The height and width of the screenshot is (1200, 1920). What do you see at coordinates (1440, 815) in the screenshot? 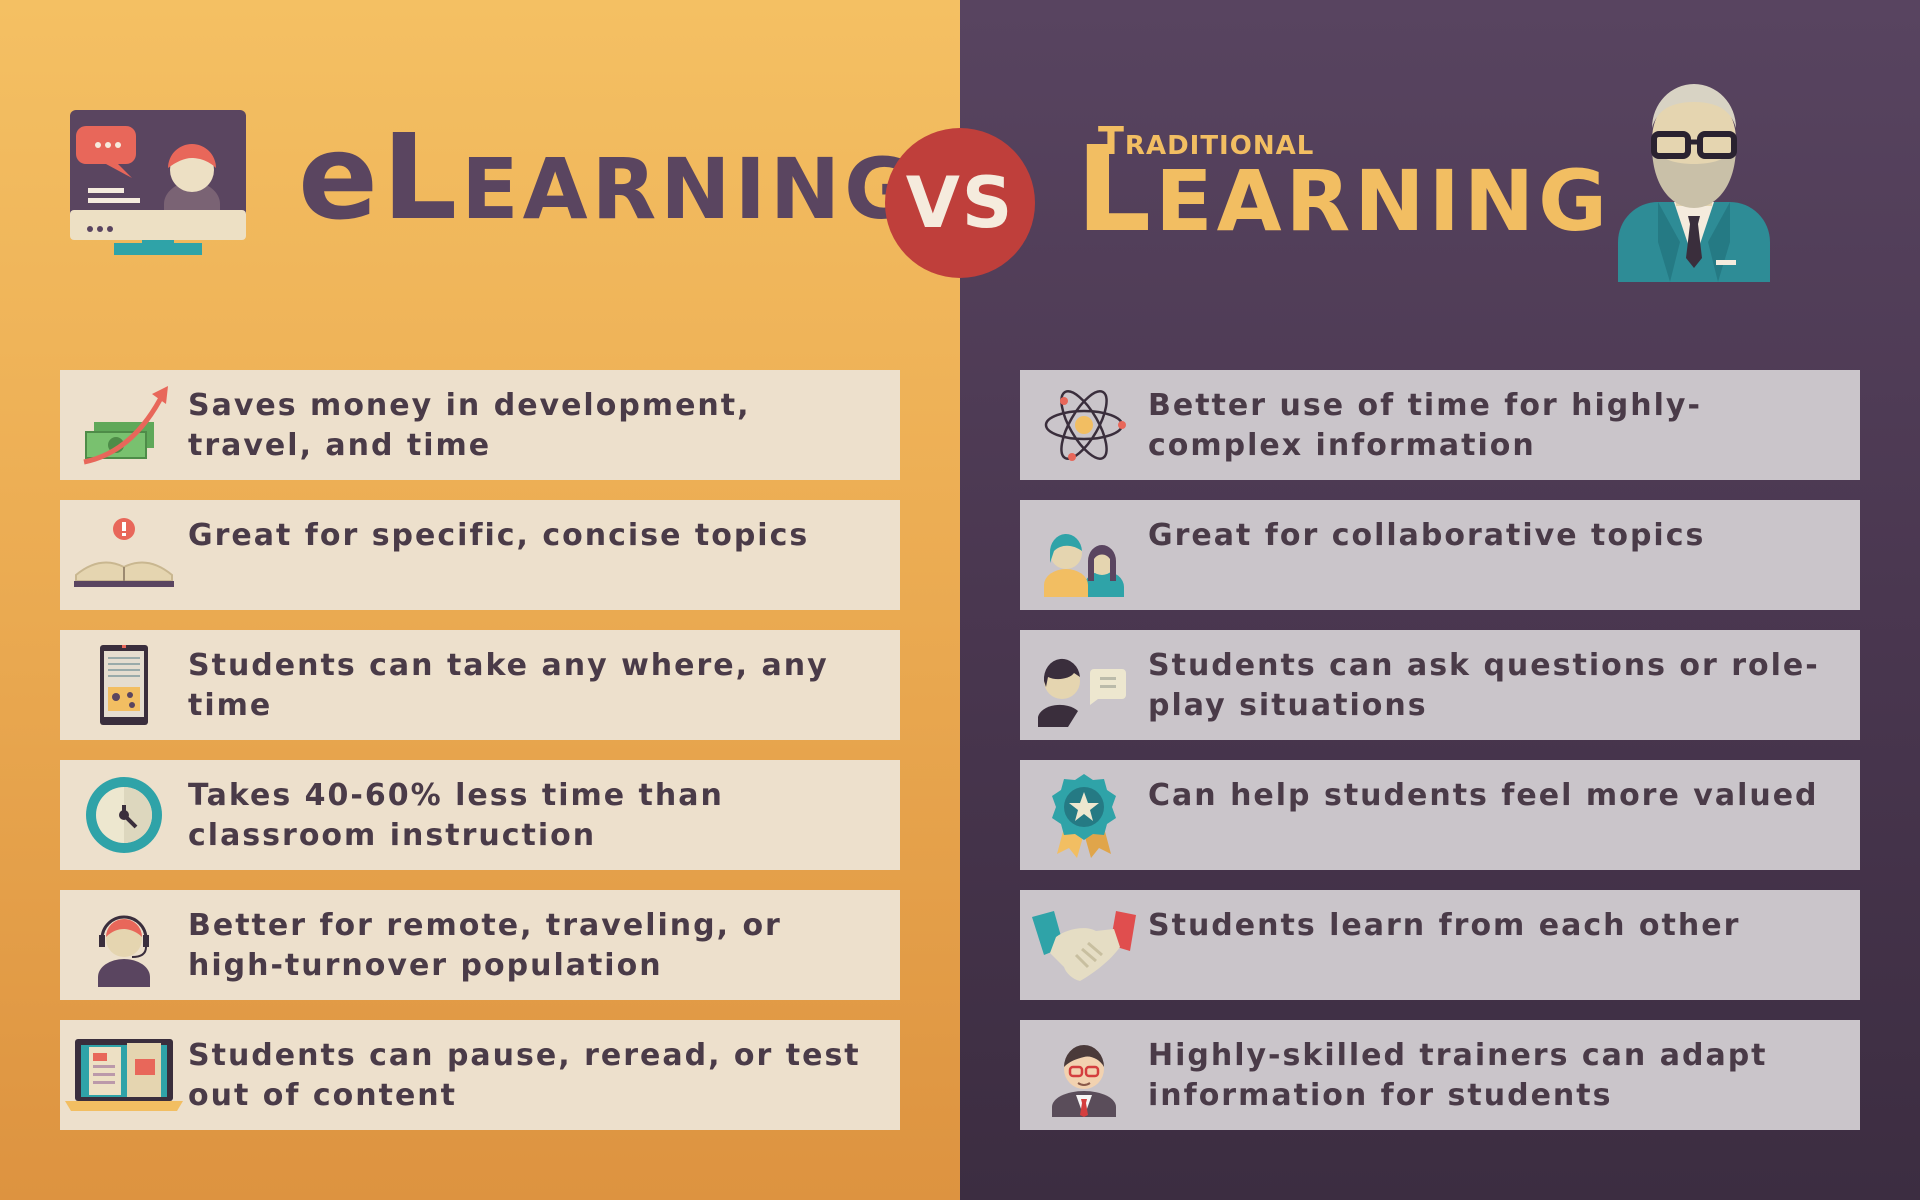
I see `traditional-item: Can help students feel more valued` at bounding box center [1440, 815].